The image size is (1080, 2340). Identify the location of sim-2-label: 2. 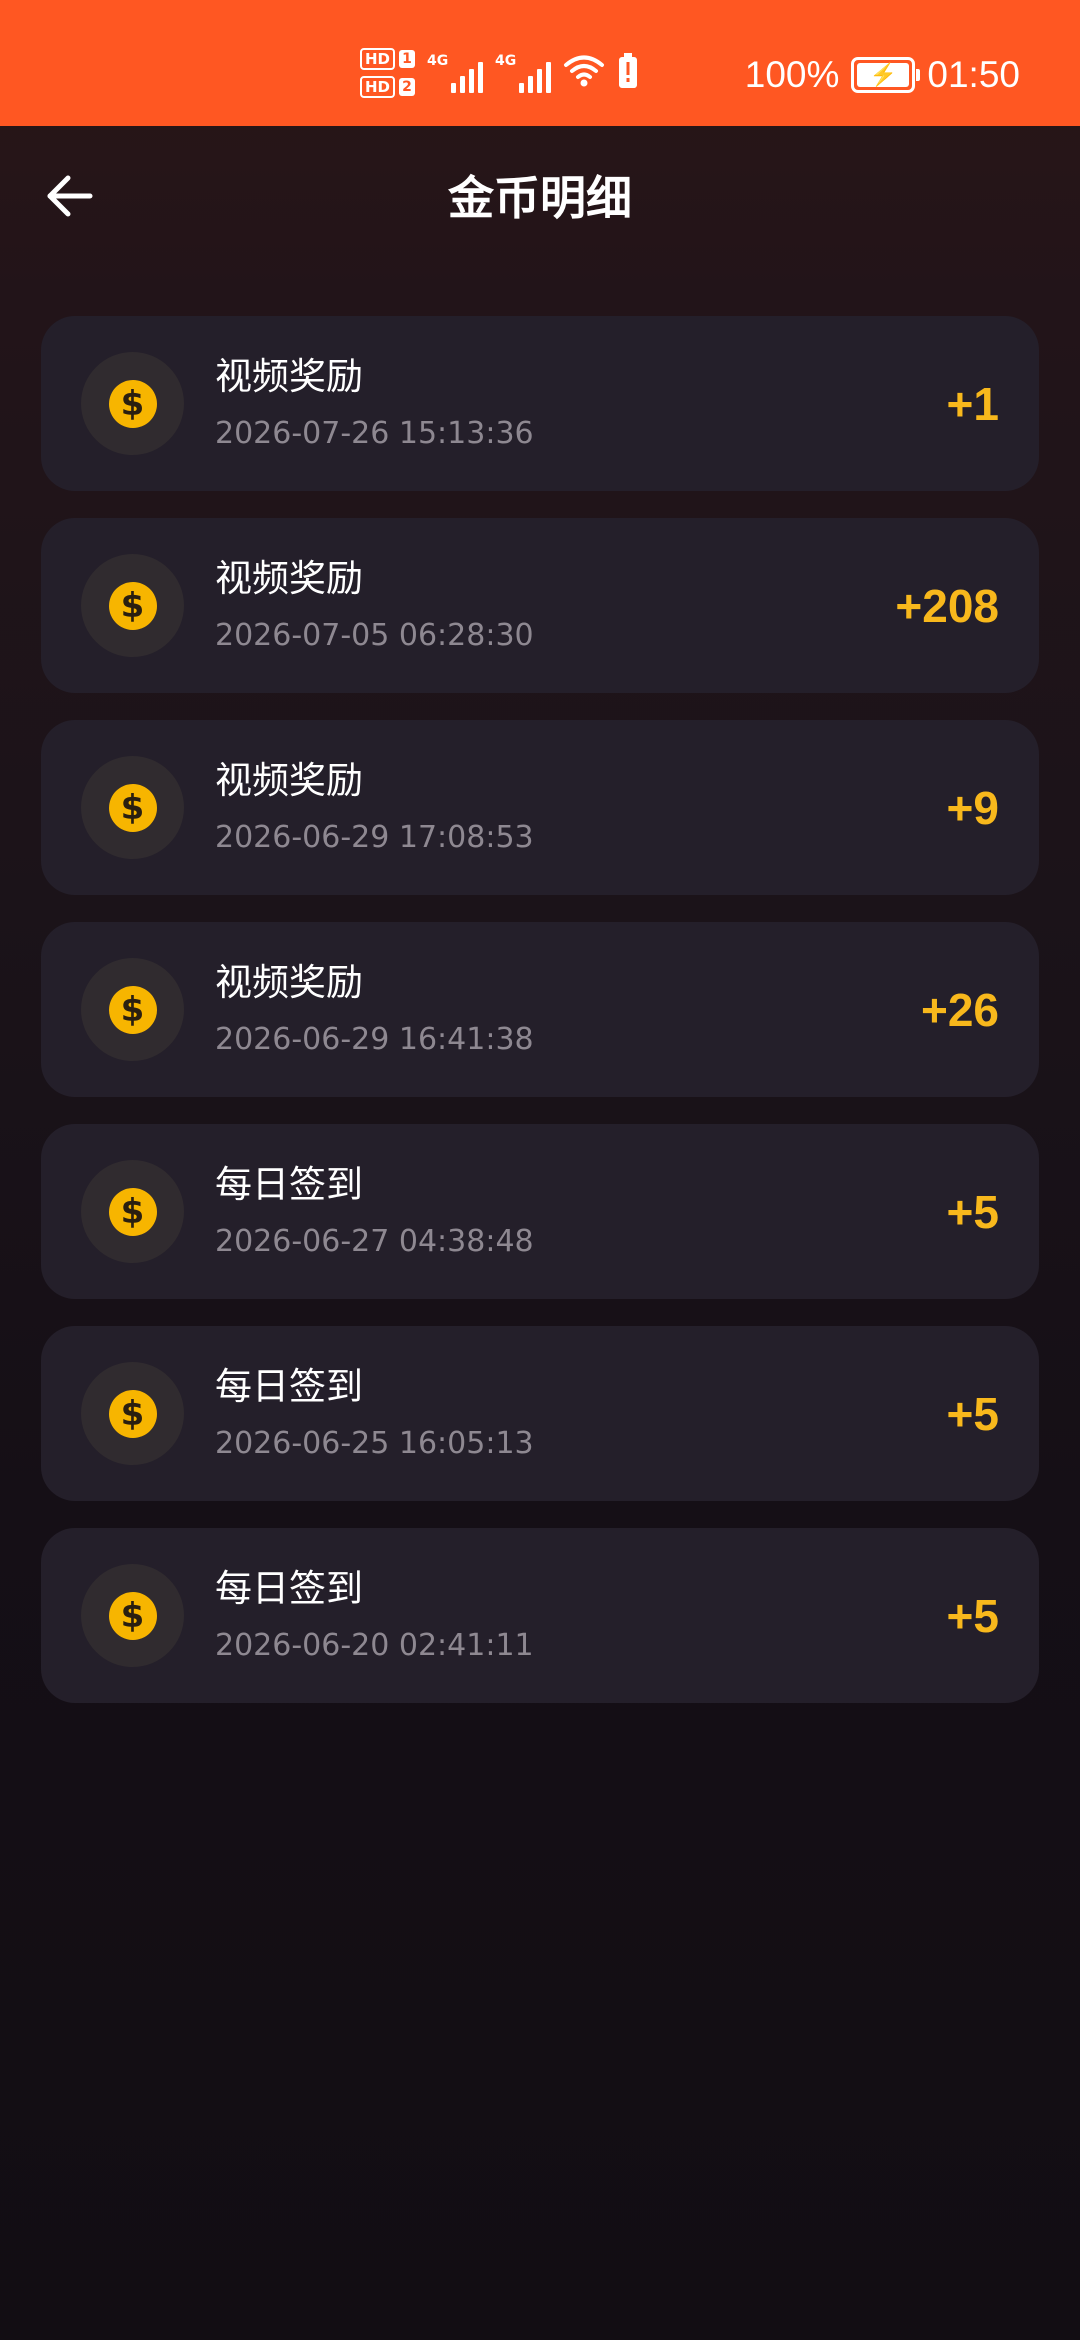
(407, 87).